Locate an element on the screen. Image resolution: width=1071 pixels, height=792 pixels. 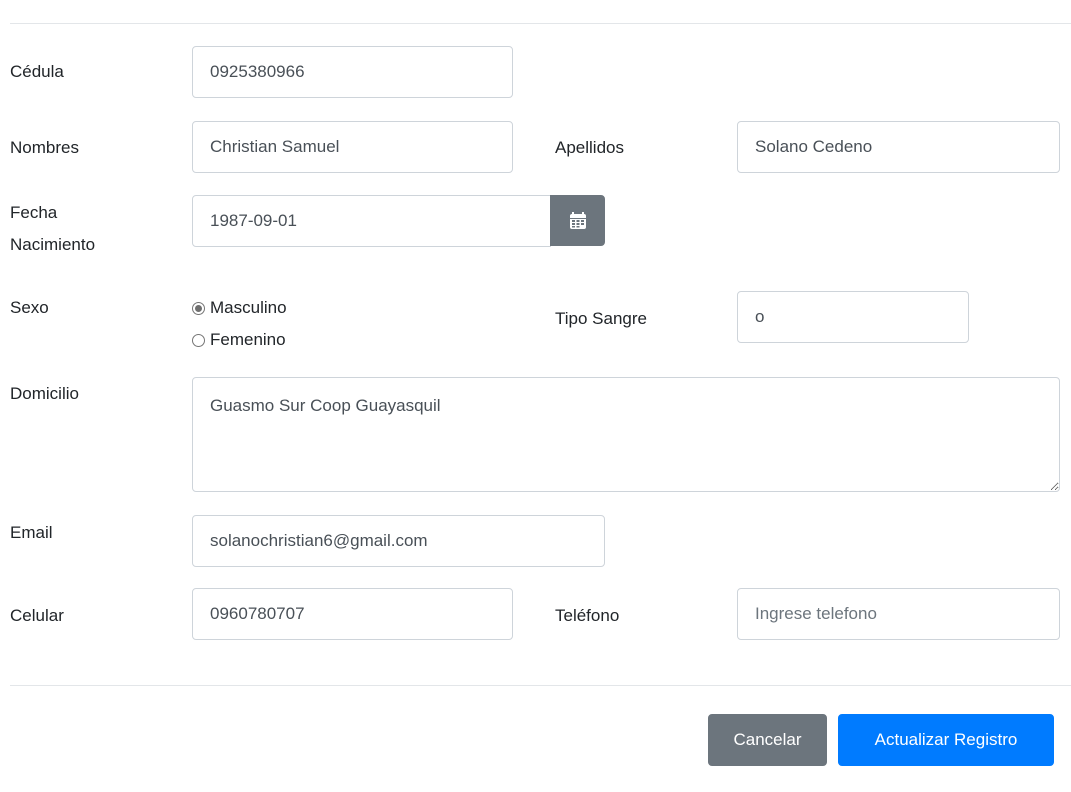
tipo-sangre-input is located at coordinates (853, 317).